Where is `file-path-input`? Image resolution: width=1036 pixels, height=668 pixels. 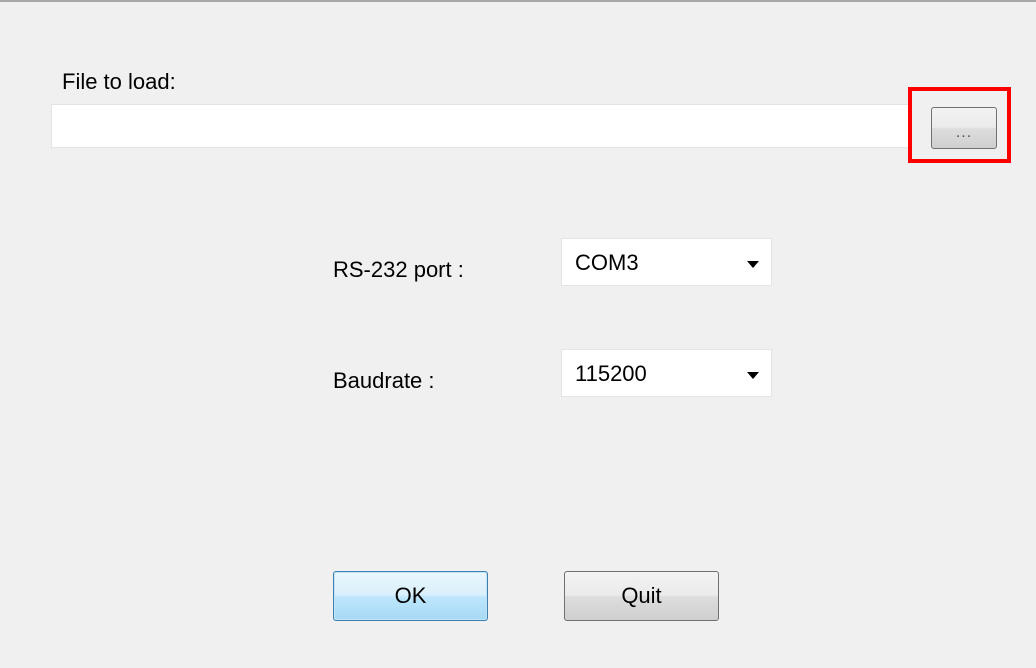
file-path-input is located at coordinates (479, 126).